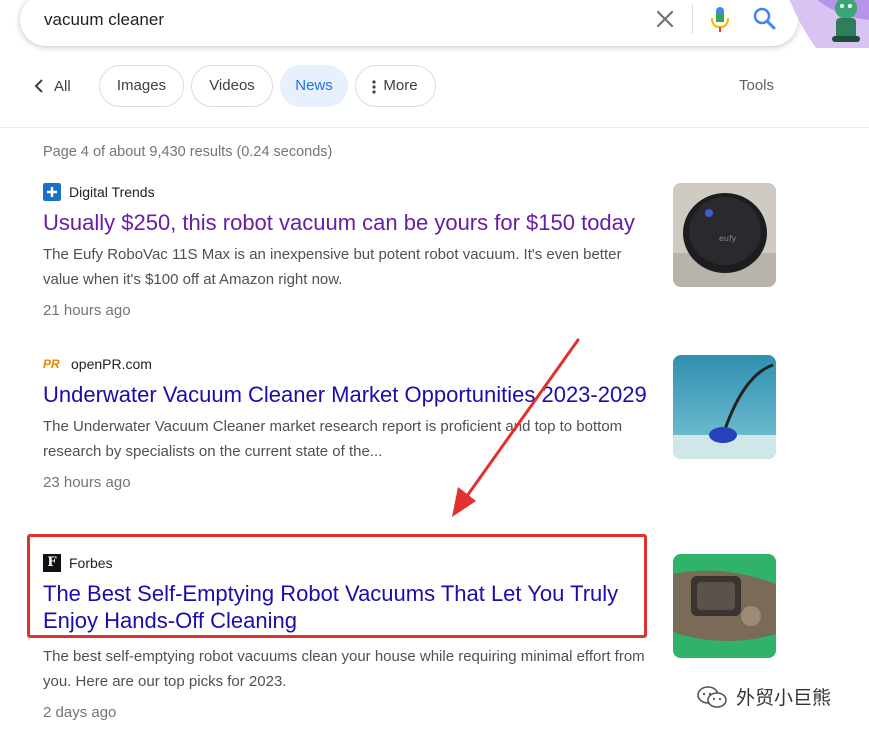 This screenshot has width=869, height=737. Describe the element at coordinates (756, 85) in the screenshot. I see `tools-button: Tools` at that location.